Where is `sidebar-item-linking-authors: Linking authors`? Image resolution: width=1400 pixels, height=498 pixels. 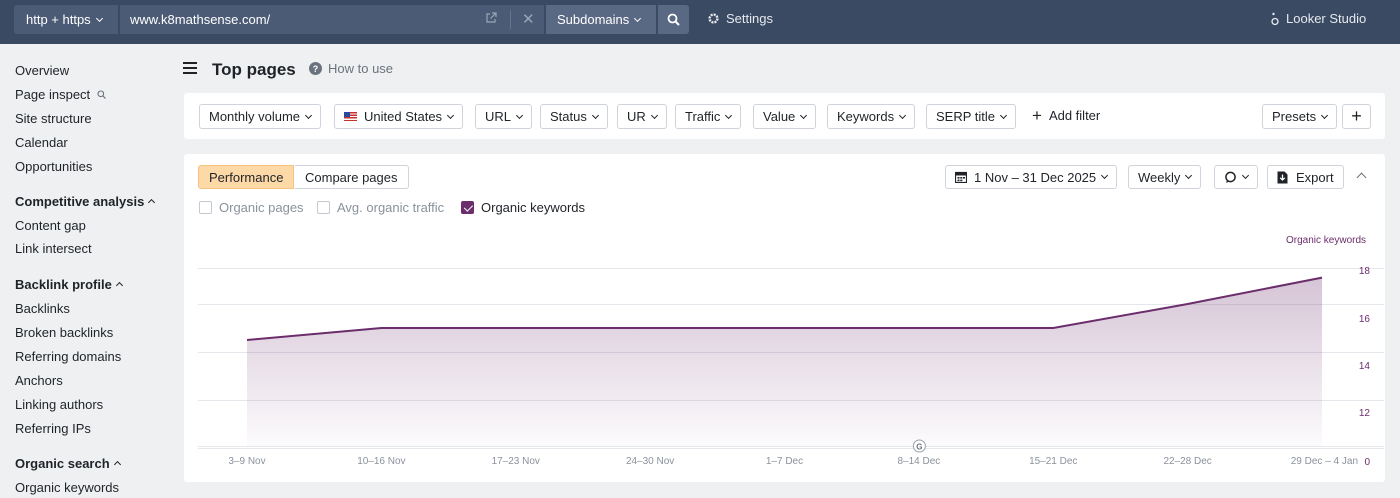
sidebar-item-linking-authors: Linking authors is located at coordinates (59, 404).